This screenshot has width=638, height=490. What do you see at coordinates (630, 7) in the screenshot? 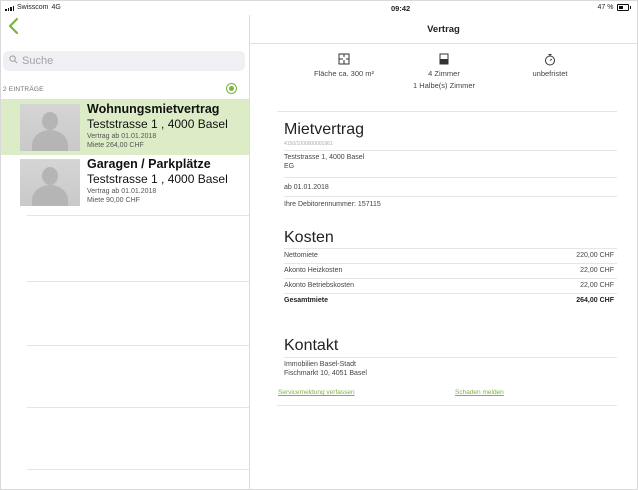
I see `battery-tip` at bounding box center [630, 7].